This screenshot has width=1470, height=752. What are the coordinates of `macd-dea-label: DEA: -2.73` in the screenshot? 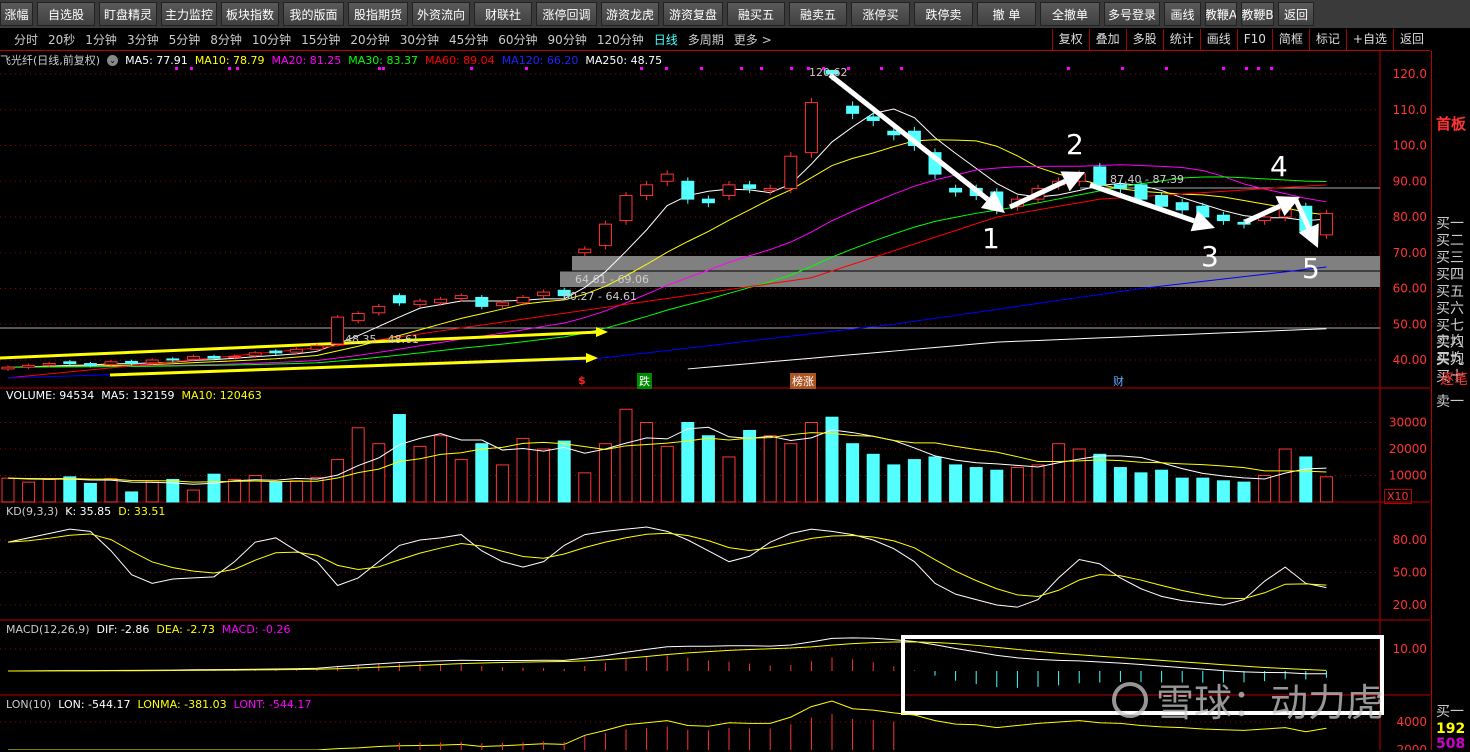 It's located at (185, 629).